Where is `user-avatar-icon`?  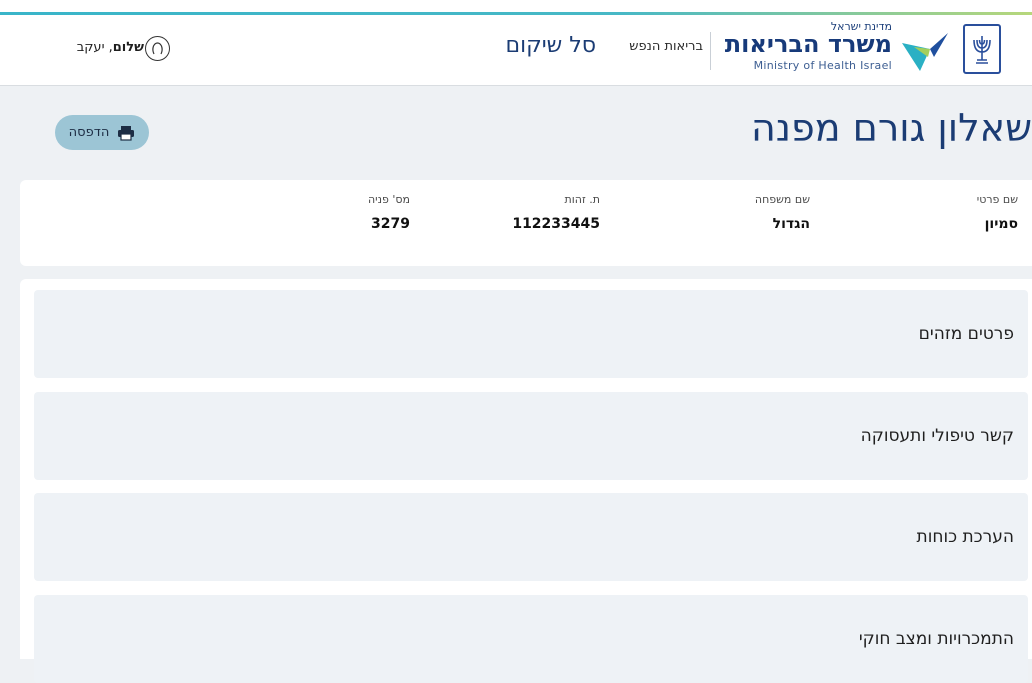 user-avatar-icon is located at coordinates (157, 48).